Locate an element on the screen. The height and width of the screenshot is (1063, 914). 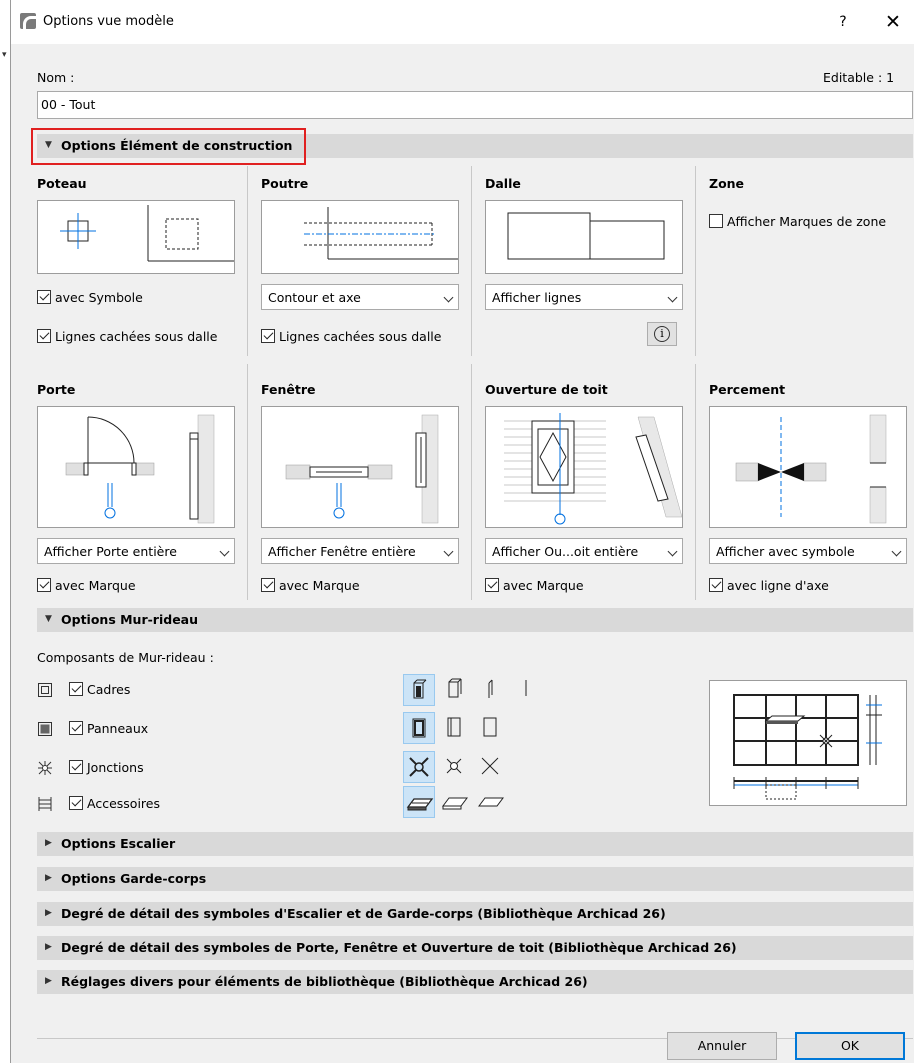
accessory-mode-outline-button is located at coordinates (455, 802).